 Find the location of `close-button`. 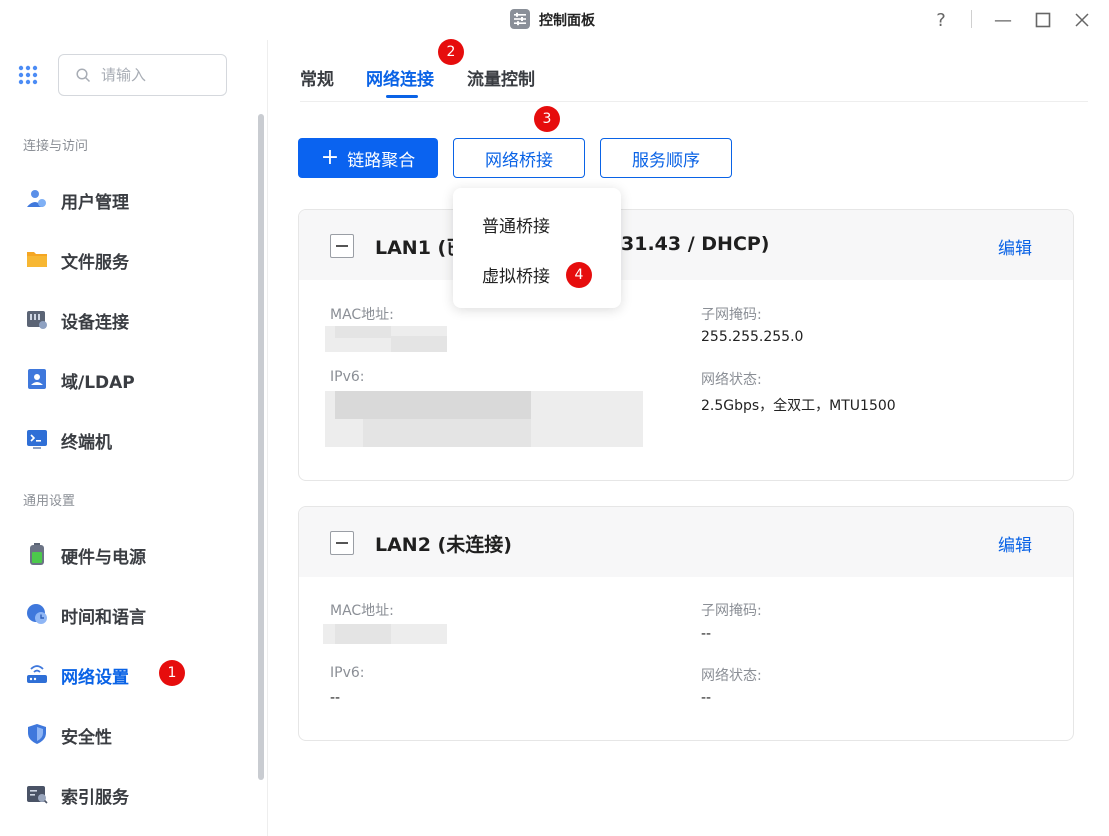

close-button is located at coordinates (1082, 20).